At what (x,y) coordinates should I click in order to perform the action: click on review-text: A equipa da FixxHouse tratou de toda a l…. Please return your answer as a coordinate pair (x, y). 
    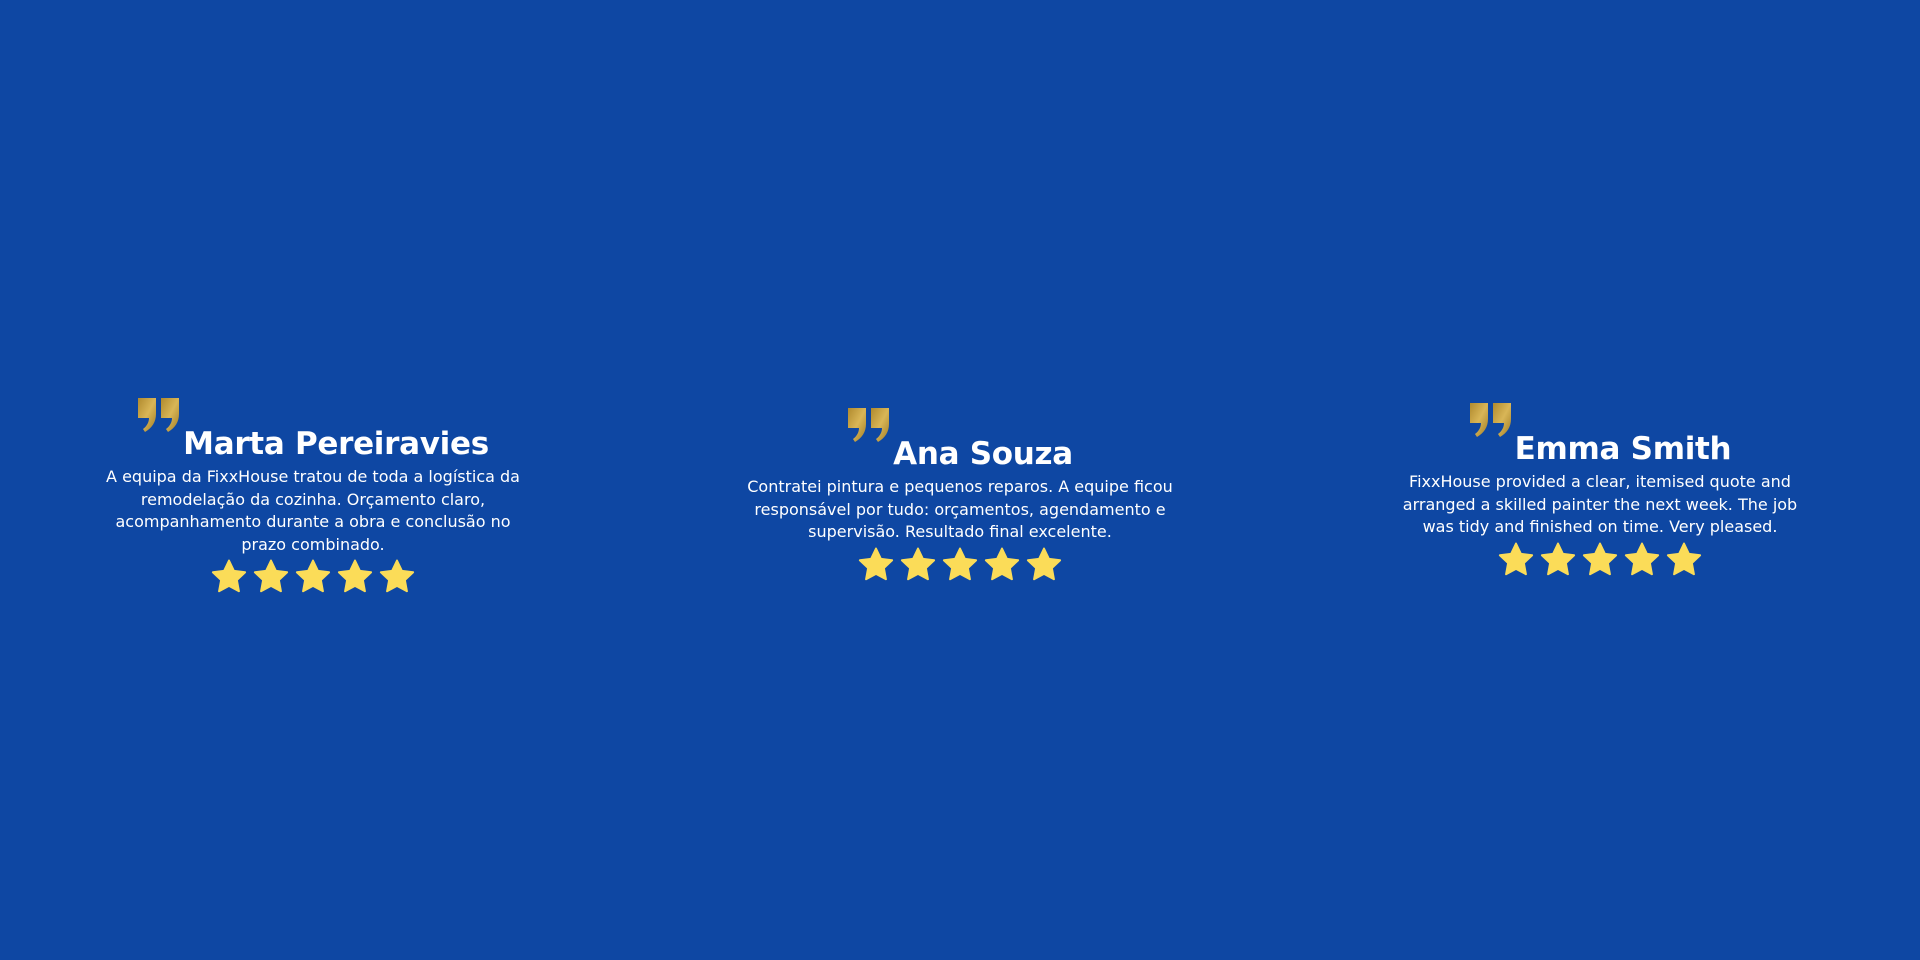
    Looking at the image, I should click on (313, 510).